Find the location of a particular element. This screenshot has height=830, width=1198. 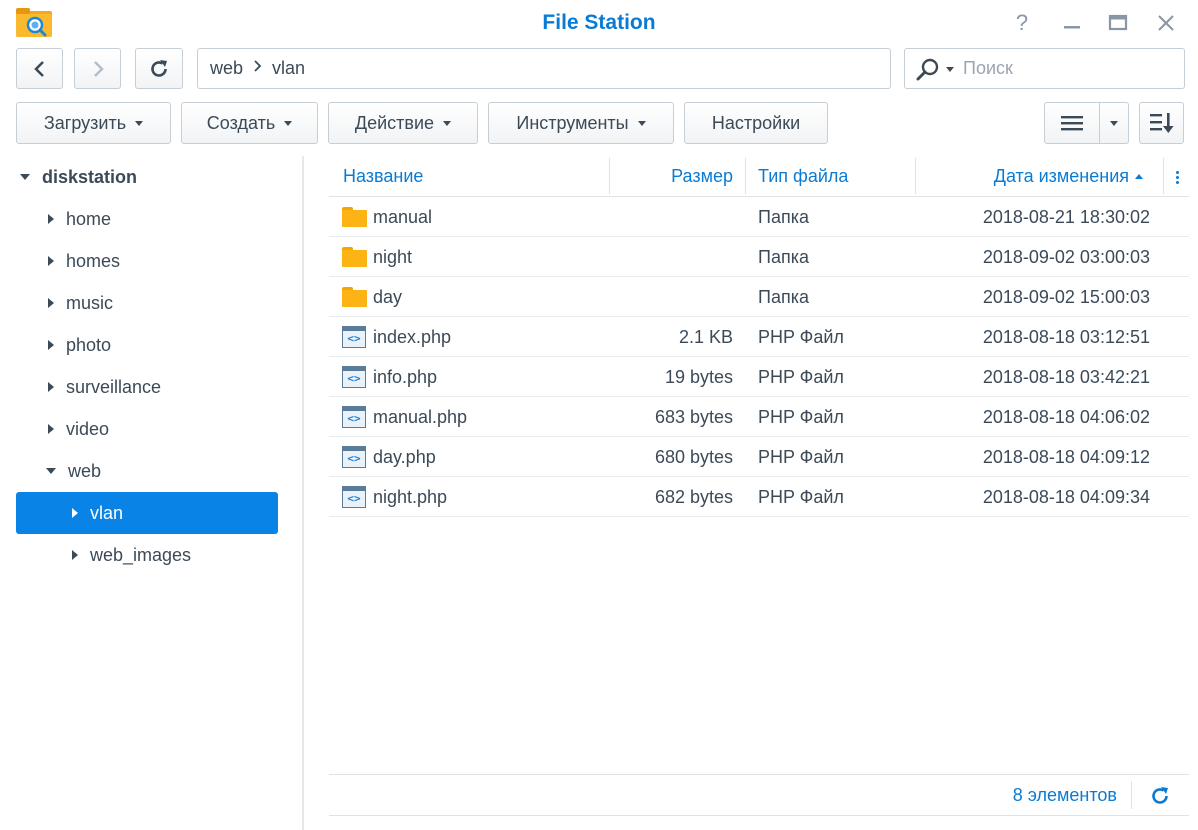

tree-item-web-images: web_images is located at coordinates (175, 555).